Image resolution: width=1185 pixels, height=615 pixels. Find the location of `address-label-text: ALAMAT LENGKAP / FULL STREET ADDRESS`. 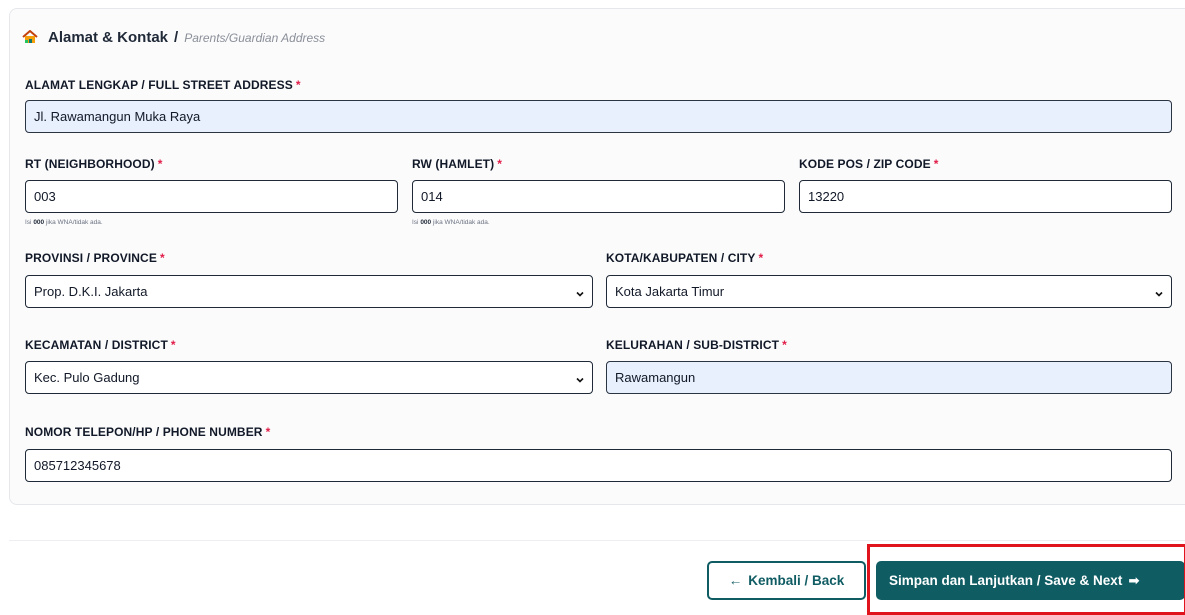

address-label-text: ALAMAT LENGKAP / FULL STREET ADDRESS is located at coordinates (159, 85).